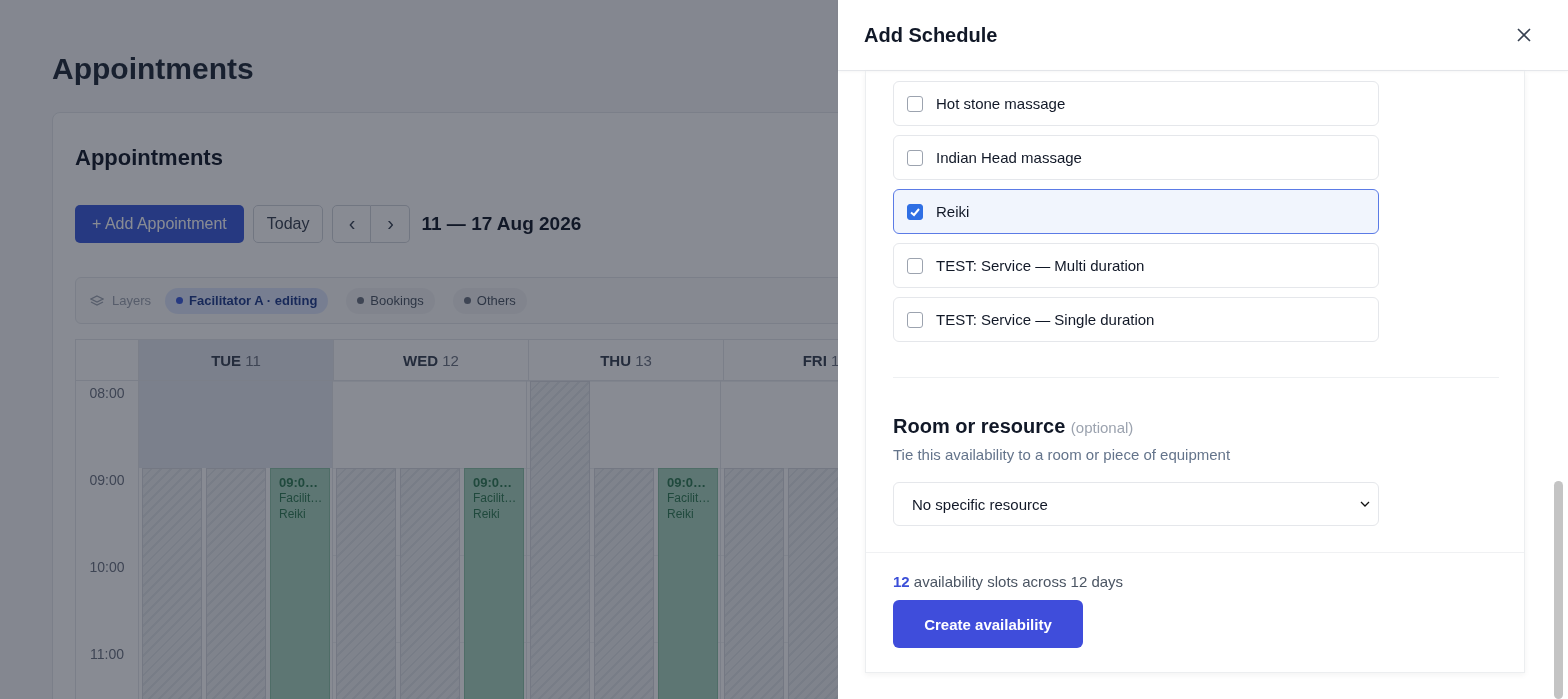 Image resolution: width=1568 pixels, height=699 pixels. Describe the element at coordinates (501, 223) in the screenshot. I see `date-range: 11 — 17 Aug 2026` at that location.